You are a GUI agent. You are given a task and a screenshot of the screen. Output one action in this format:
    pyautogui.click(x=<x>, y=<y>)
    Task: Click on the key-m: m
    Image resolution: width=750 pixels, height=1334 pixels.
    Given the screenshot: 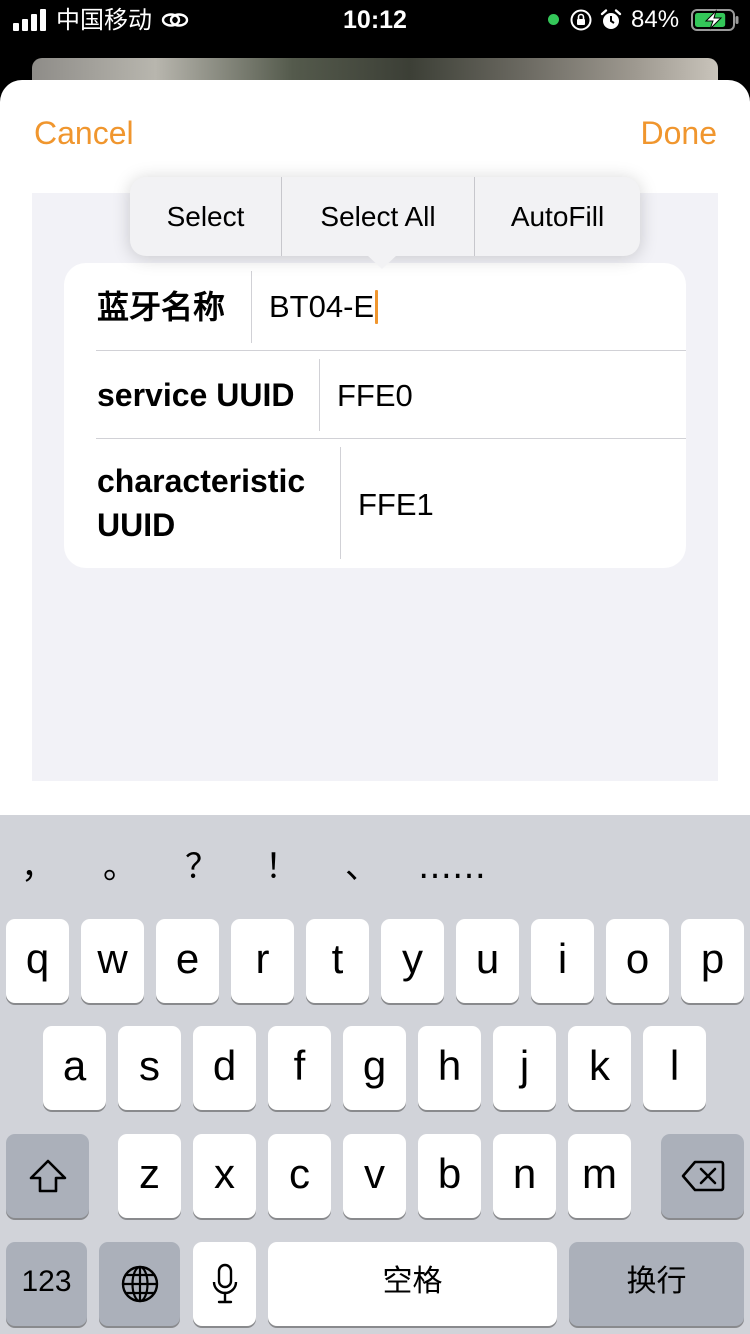 What is the action you would take?
    pyautogui.click(x=599, y=1176)
    